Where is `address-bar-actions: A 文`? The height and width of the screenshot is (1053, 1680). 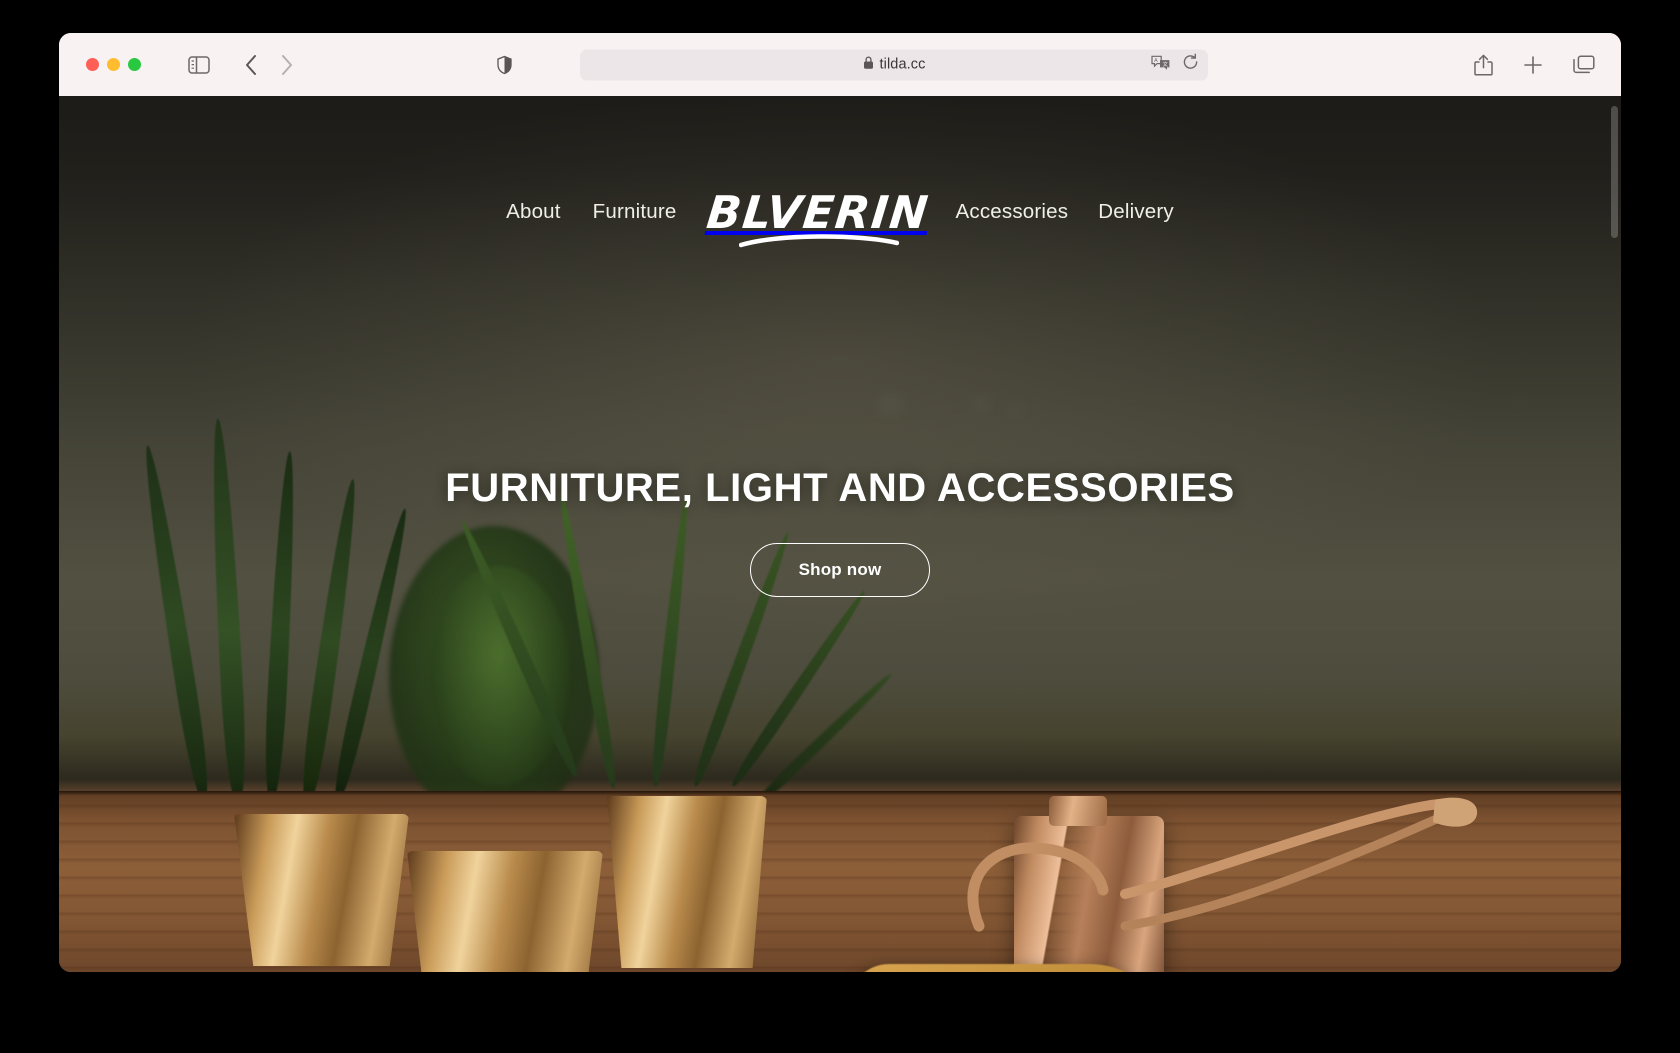 address-bar-actions: A 文 is located at coordinates (1175, 64).